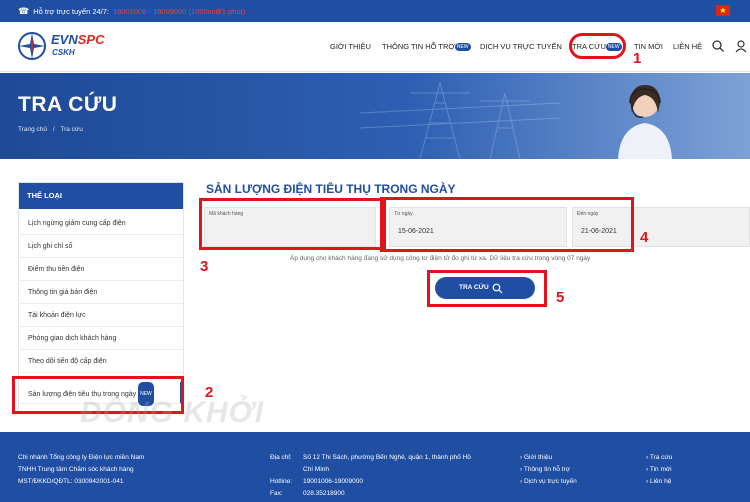  What do you see at coordinates (487, 288) in the screenshot?
I see `annotation-box-button` at bounding box center [487, 288].